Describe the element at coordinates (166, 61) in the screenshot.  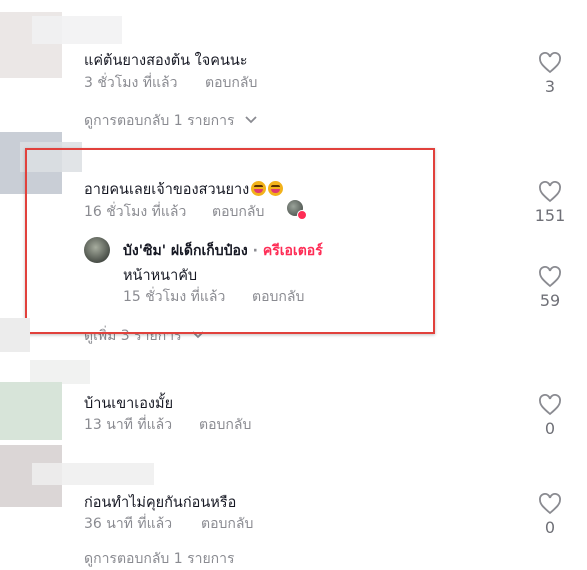
I see `comment-text: แค่ต้นยางสองต้น ใจคนนะ` at that location.